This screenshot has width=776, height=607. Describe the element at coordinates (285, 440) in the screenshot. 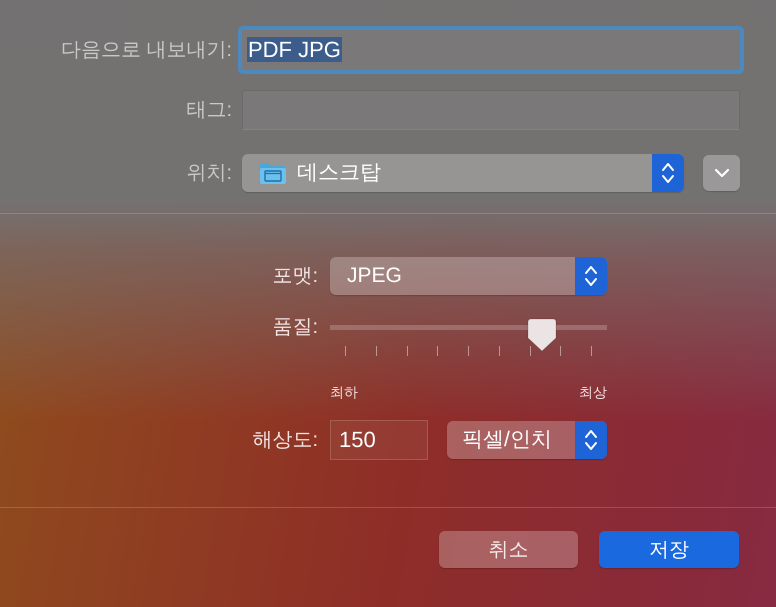

I see `field-label: 해상도:` at that location.